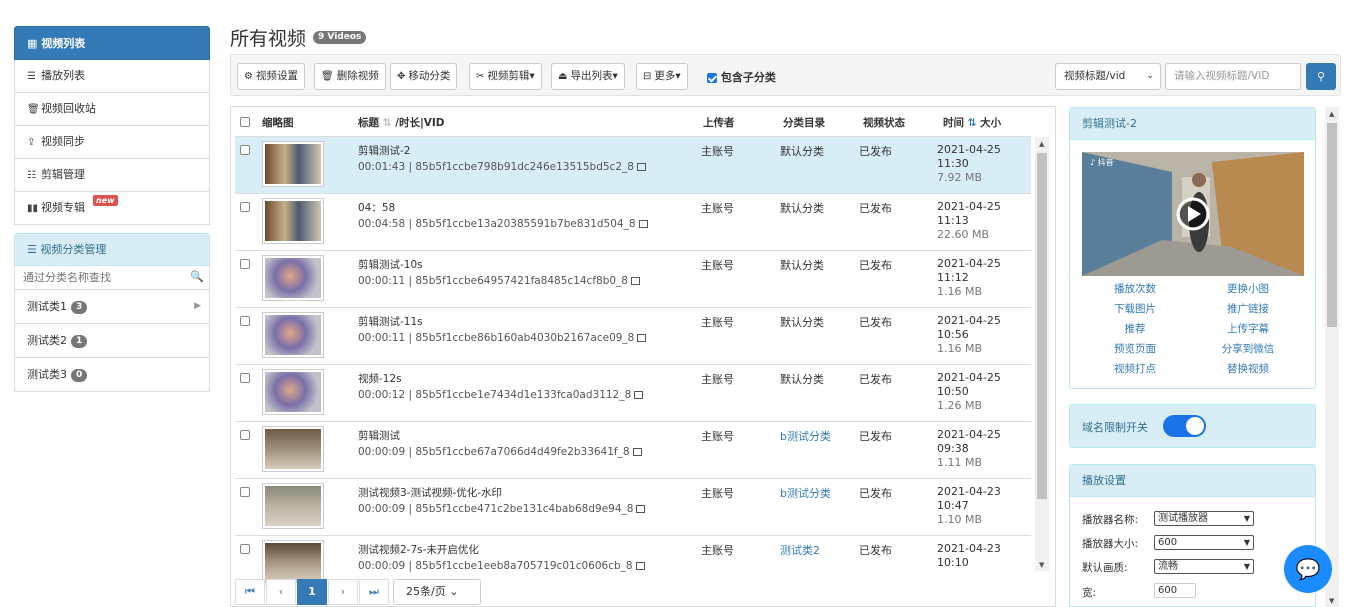  What do you see at coordinates (1193, 214) in the screenshot?
I see `video-preview: ♪ 抖音` at bounding box center [1193, 214].